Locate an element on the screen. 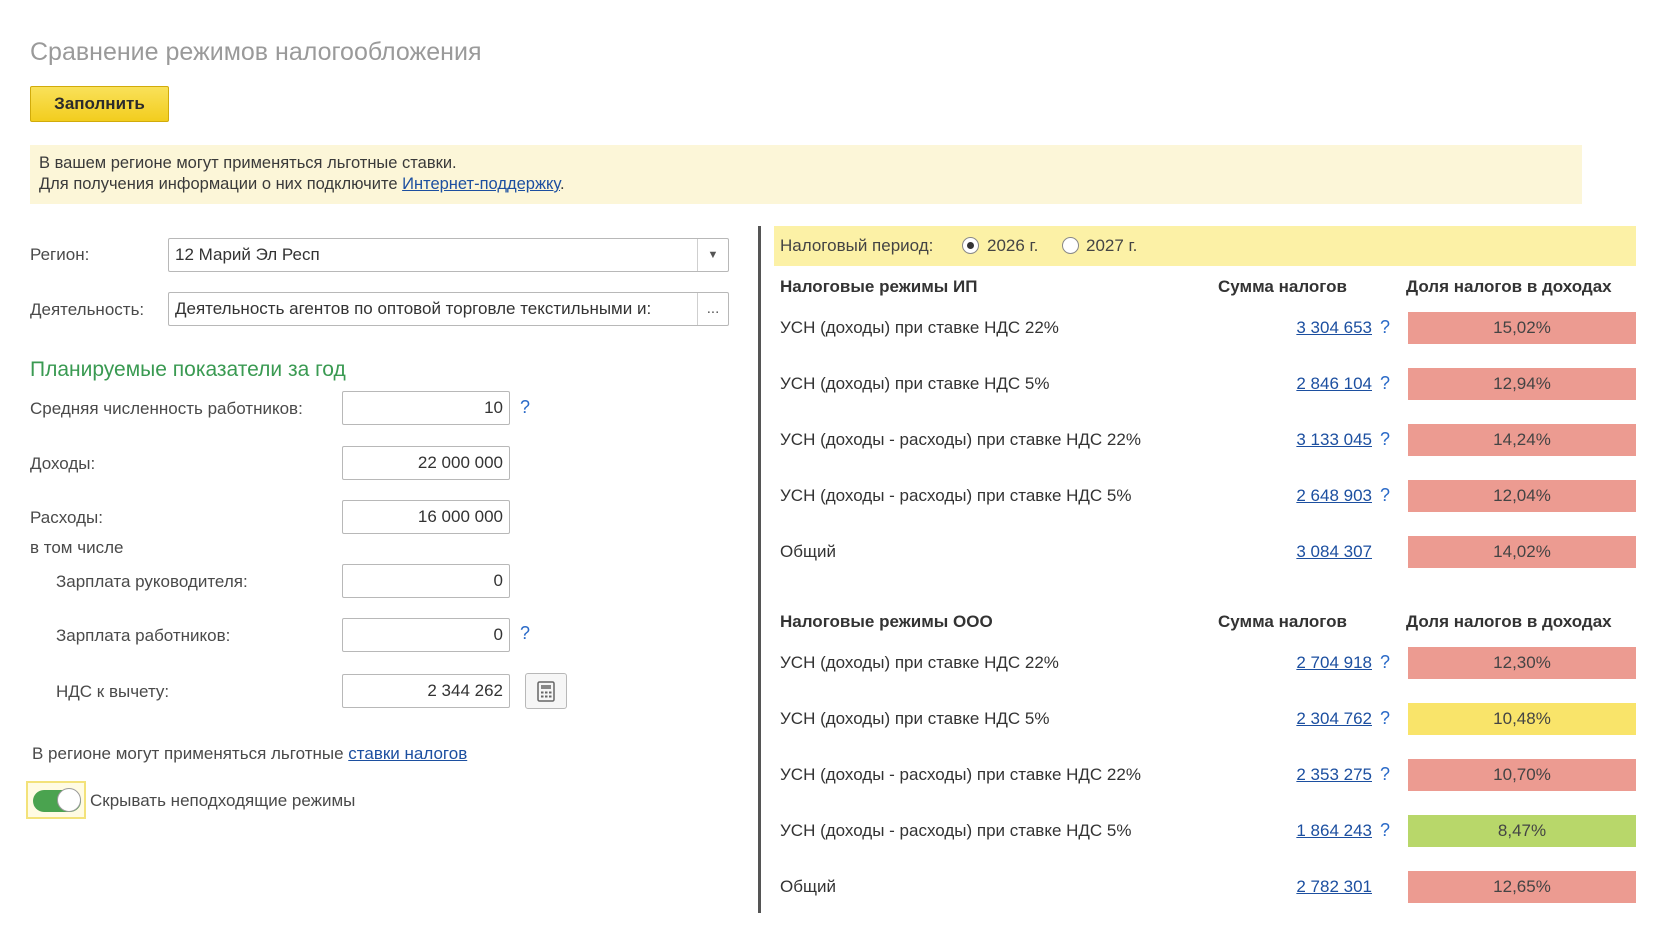 The width and height of the screenshot is (1680, 949). period-2026-label: 2026 г. is located at coordinates (1012, 246).